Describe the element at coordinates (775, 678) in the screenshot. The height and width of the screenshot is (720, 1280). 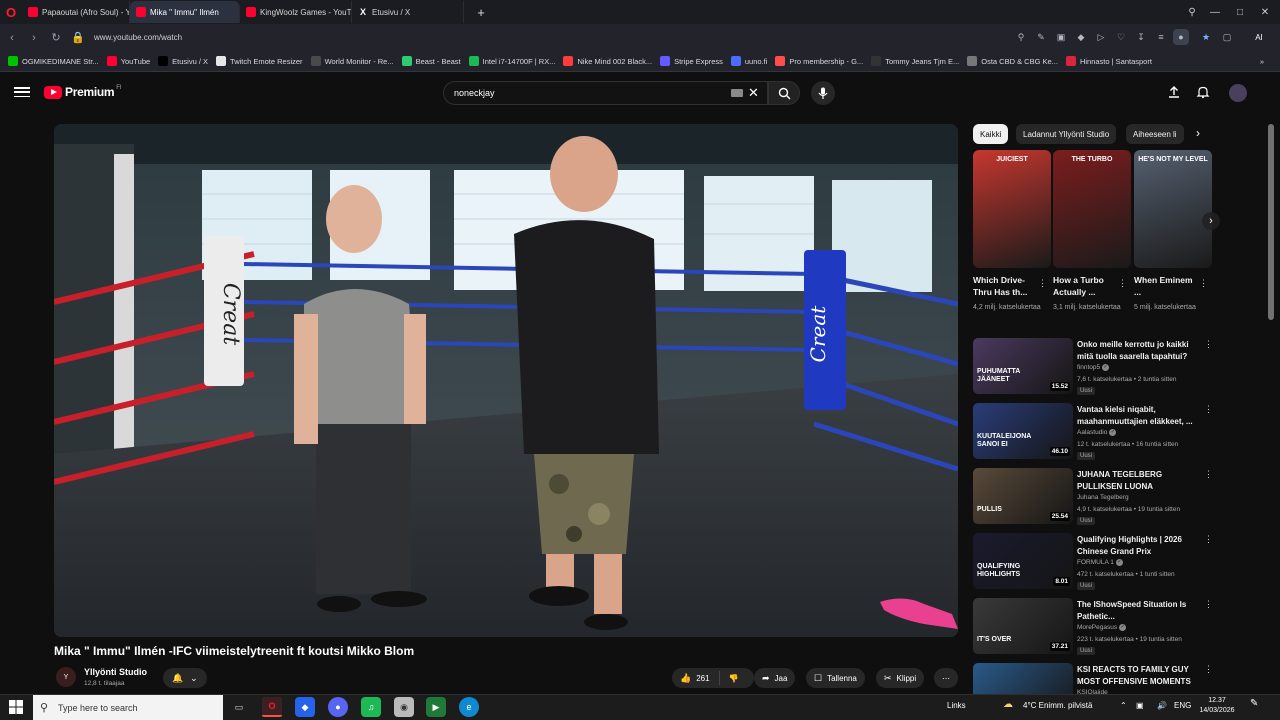
I see `share-button: ➦ Jaa` at that location.